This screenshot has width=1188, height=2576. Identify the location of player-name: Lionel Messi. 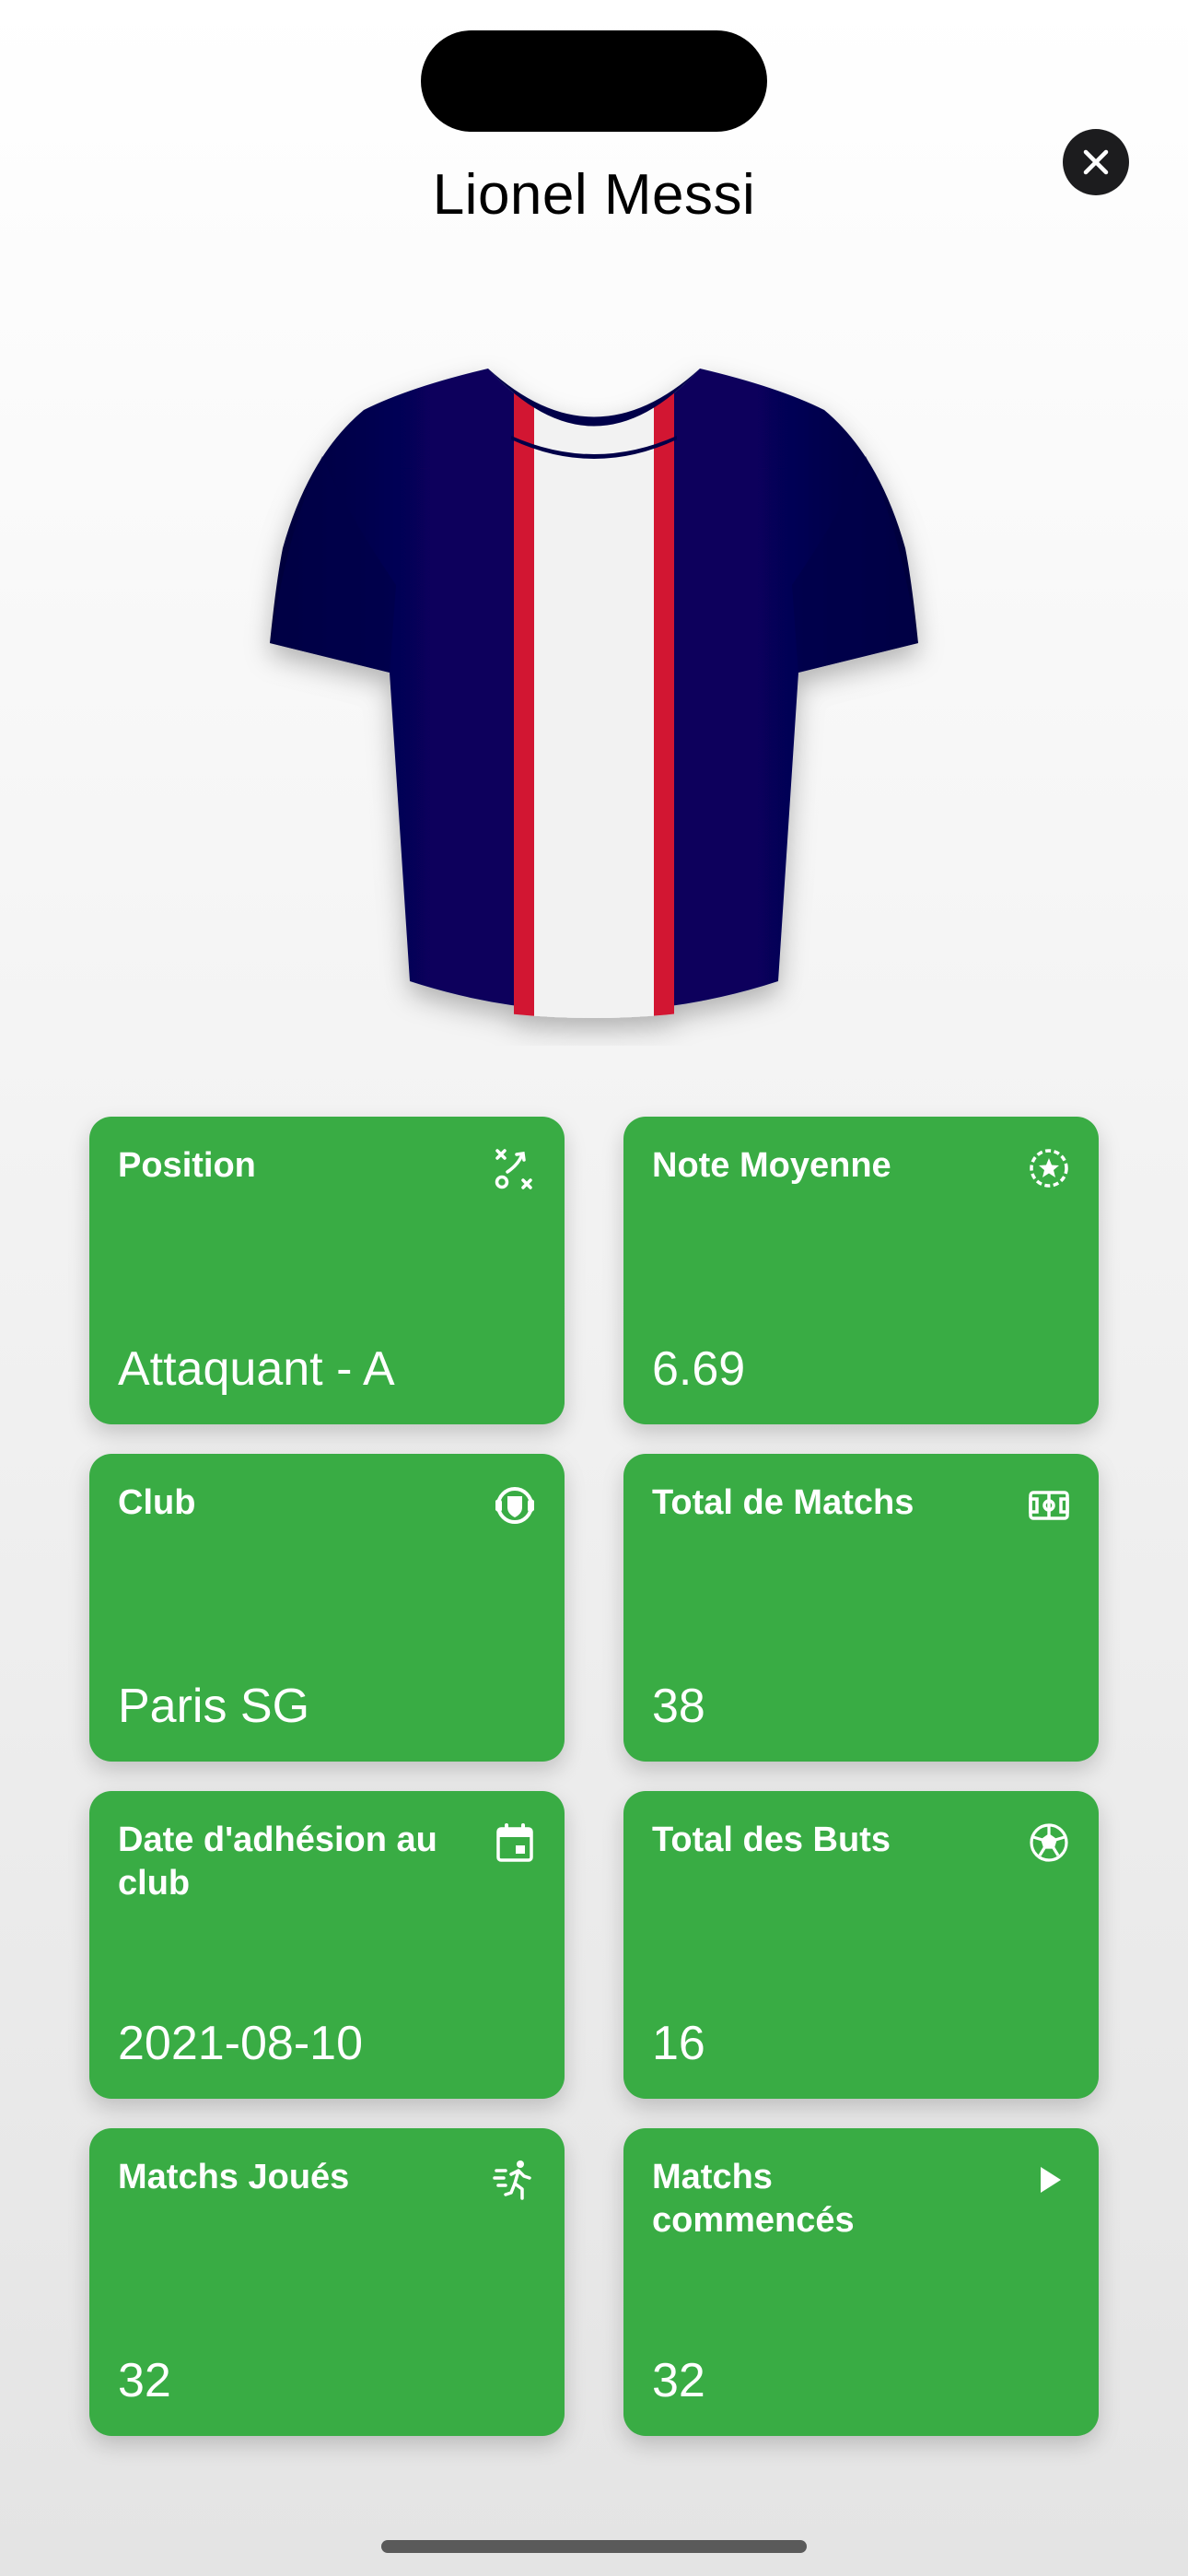
(594, 195).